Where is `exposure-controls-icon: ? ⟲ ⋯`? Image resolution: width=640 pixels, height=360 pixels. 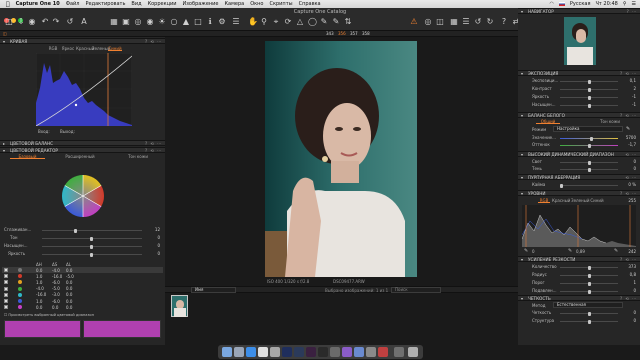 exposure-controls-icon: ? ⟲ ⋯ is located at coordinates (628, 73).